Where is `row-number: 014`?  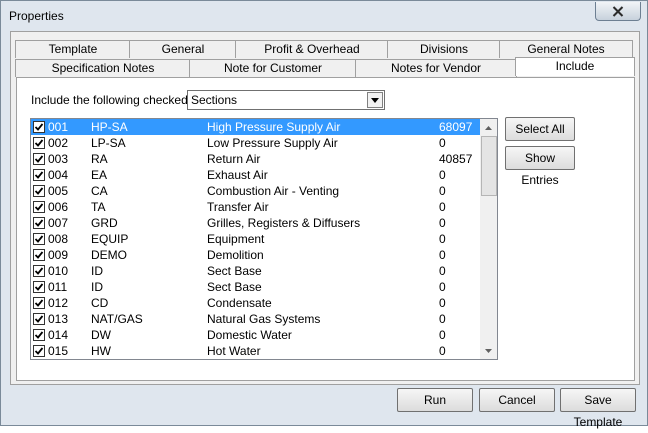
row-number: 014 is located at coordinates (58, 335).